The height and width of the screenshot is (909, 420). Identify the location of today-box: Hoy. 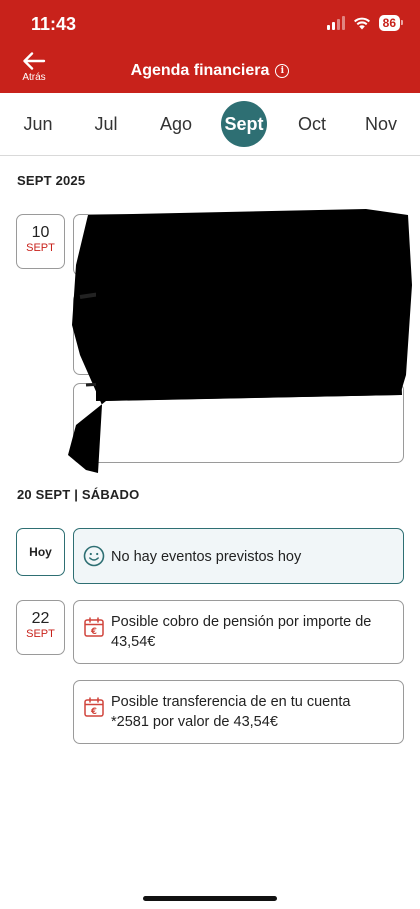
(40, 552).